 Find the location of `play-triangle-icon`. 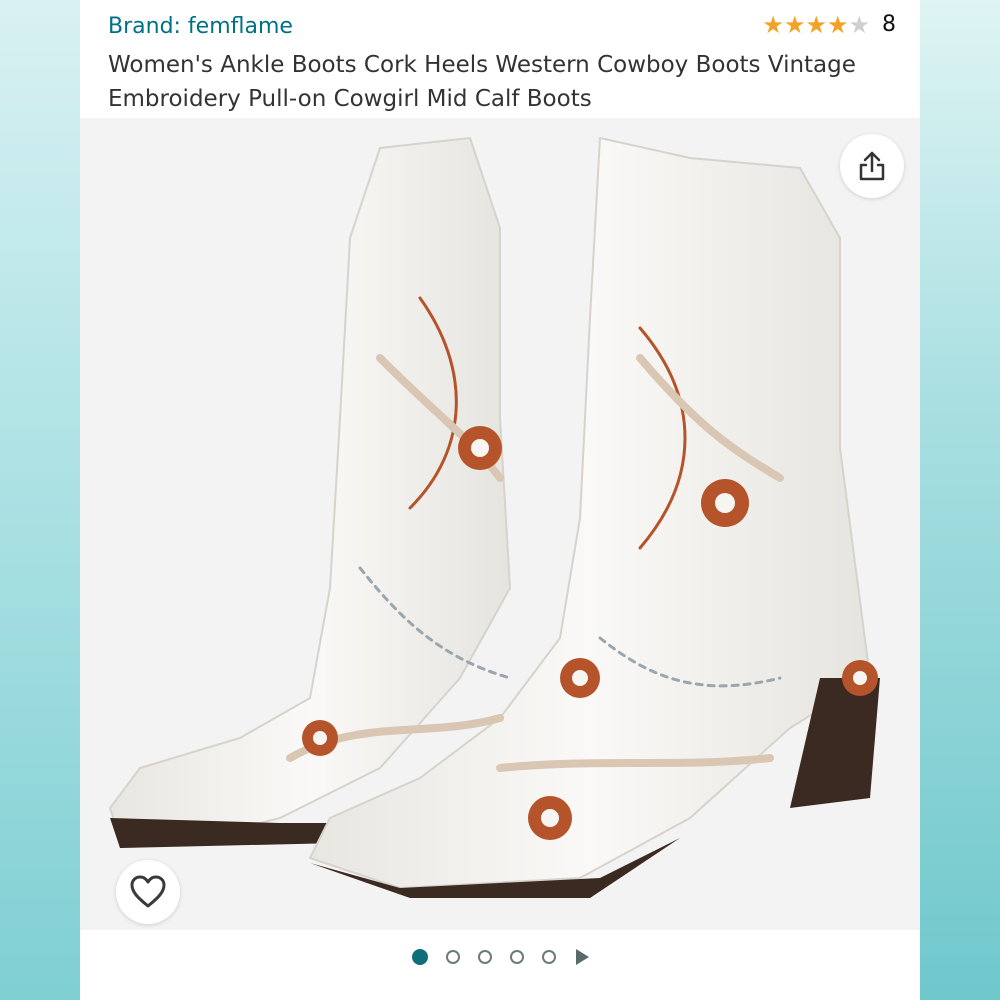

play-triangle-icon is located at coordinates (582, 957).